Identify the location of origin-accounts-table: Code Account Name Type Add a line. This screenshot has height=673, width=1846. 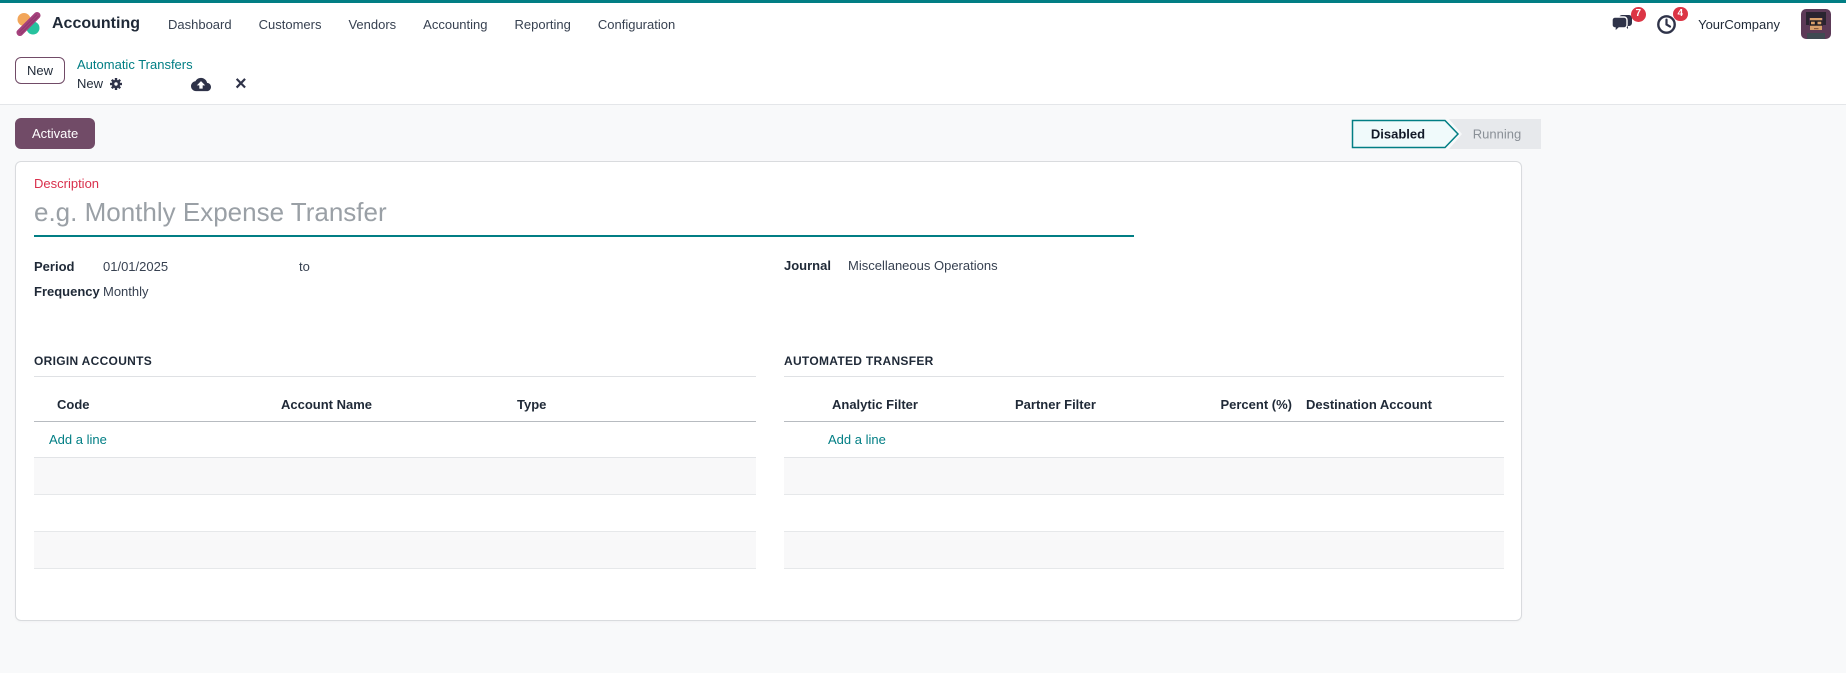
(395, 480).